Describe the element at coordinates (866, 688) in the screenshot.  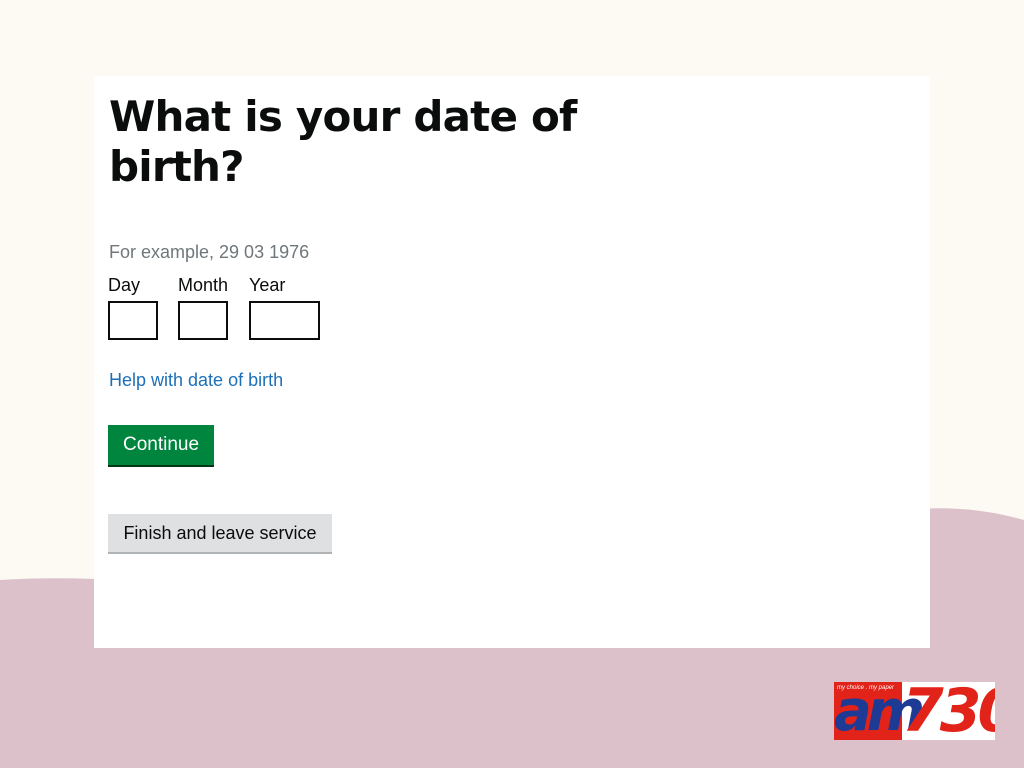
I see `logo-tagline: my choice . my paper` at that location.